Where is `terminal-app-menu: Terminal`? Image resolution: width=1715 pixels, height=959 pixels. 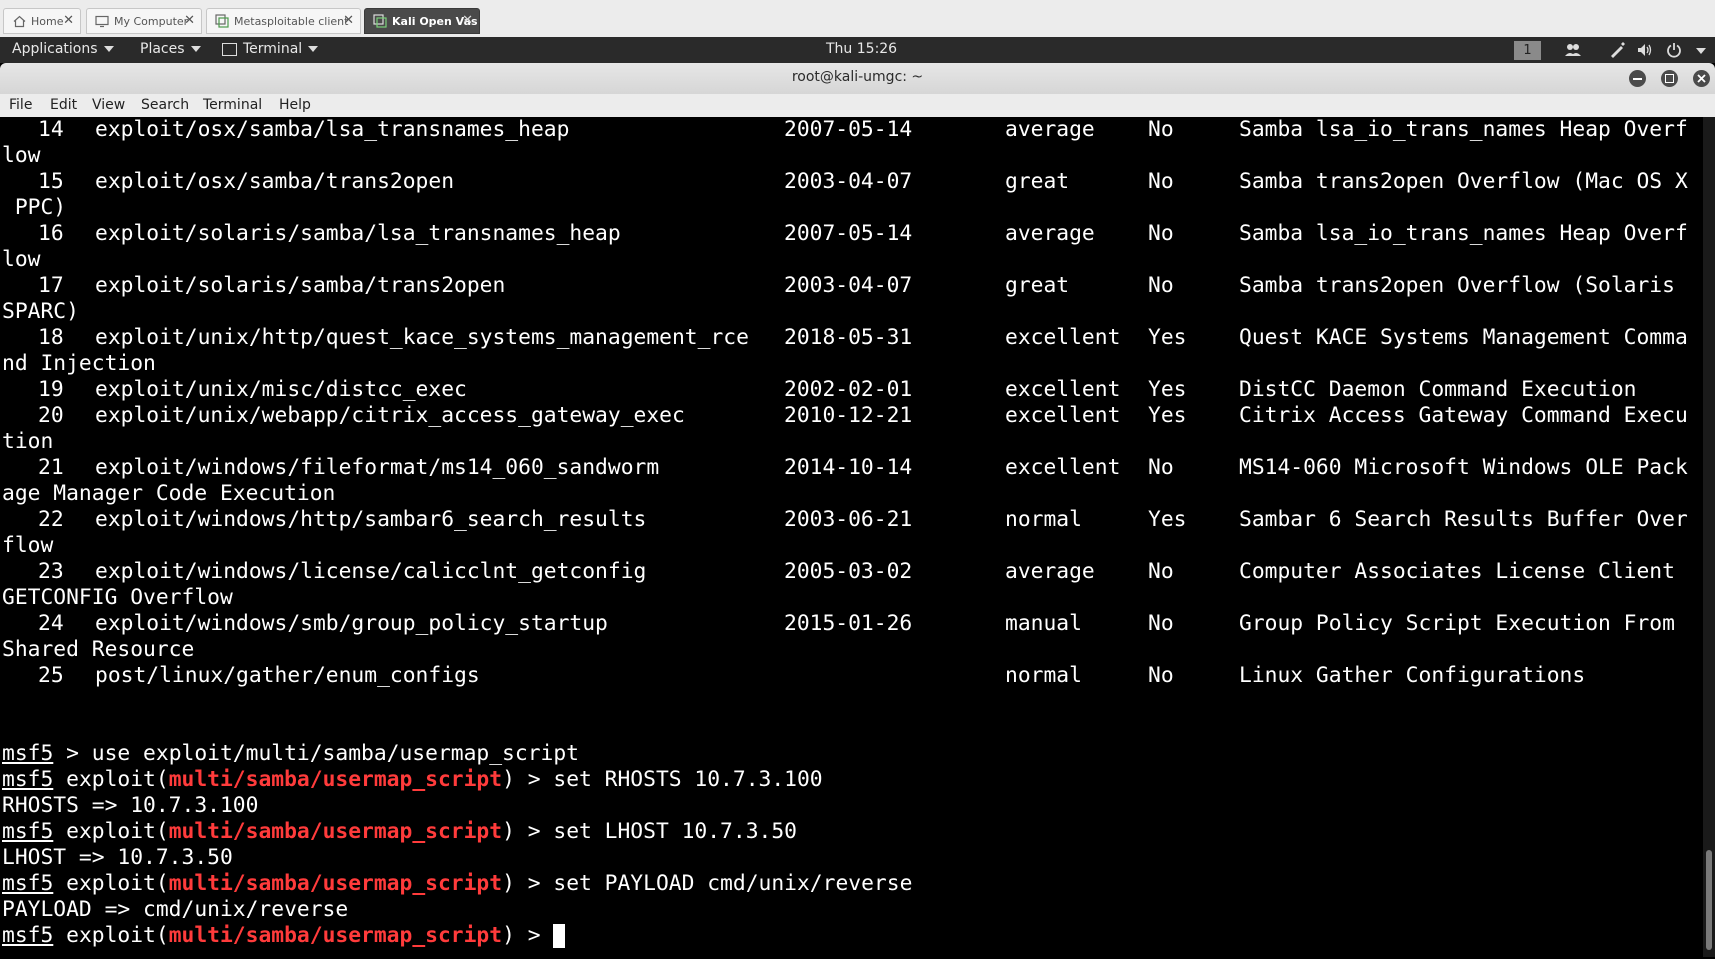
terminal-app-menu: Terminal is located at coordinates (270, 49).